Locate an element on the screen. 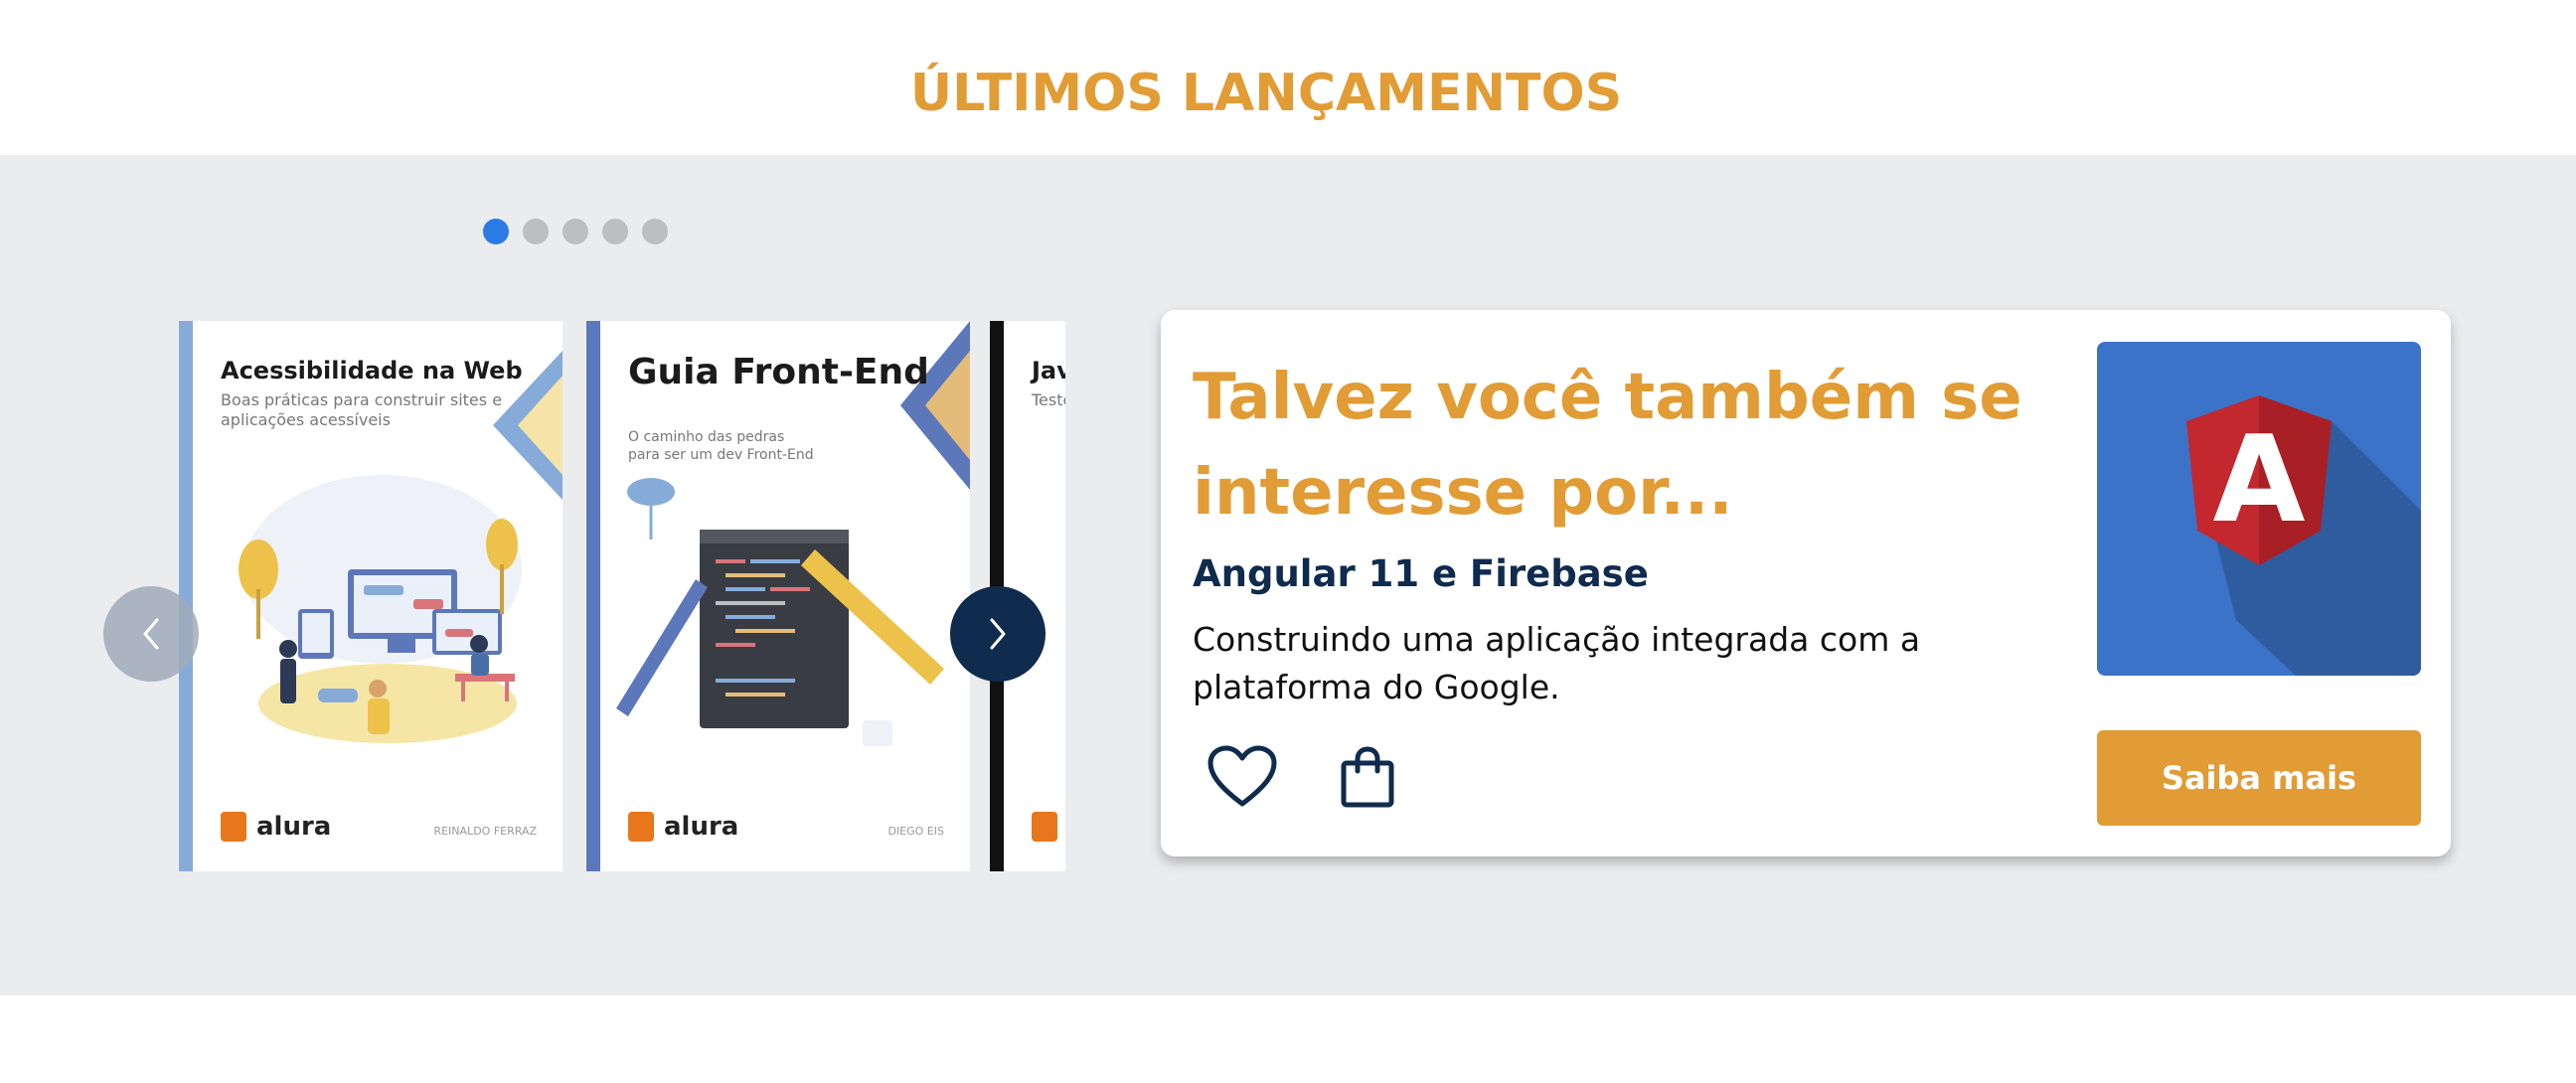 The width and height of the screenshot is (2576, 1083). carousel-next-button is located at coordinates (998, 634).